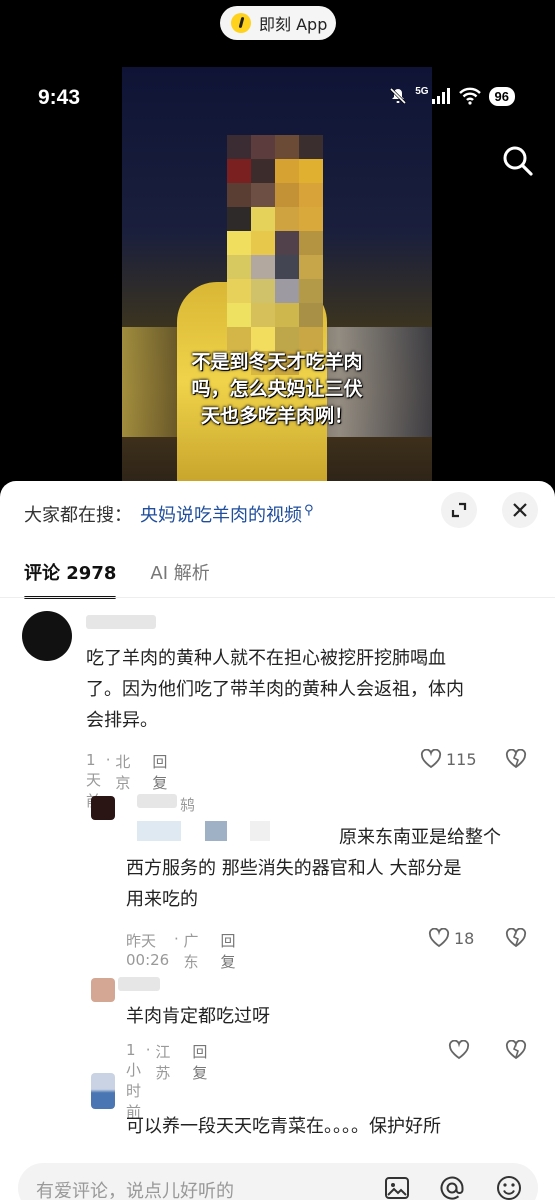  I want to click on comment-time: 昨天00:26, so click(148, 950).